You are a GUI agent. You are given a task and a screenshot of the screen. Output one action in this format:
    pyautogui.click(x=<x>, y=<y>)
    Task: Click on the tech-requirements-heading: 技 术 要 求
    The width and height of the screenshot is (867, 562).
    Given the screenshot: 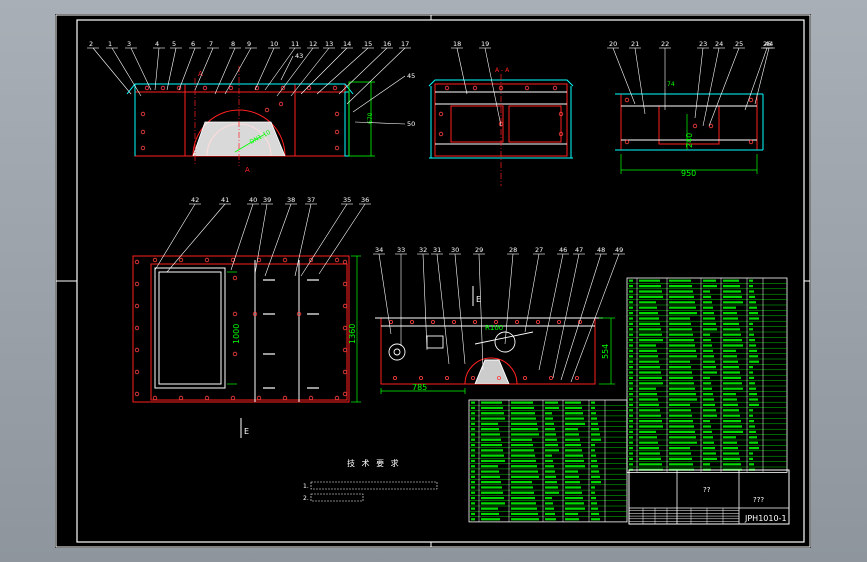 What is the action you would take?
    pyautogui.click(x=374, y=463)
    